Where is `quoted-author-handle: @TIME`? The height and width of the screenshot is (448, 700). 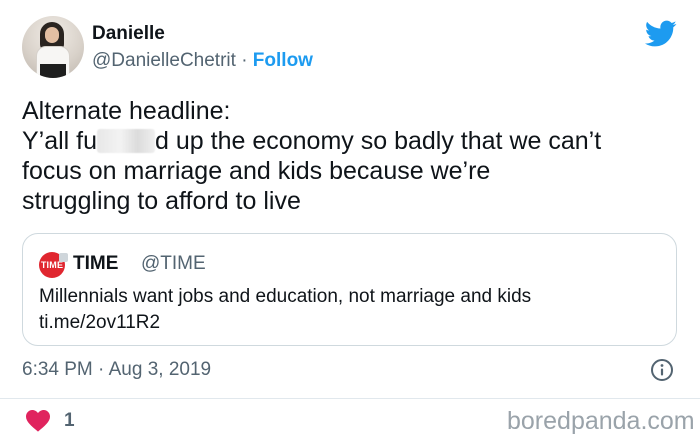 quoted-author-handle: @TIME is located at coordinates (173, 263).